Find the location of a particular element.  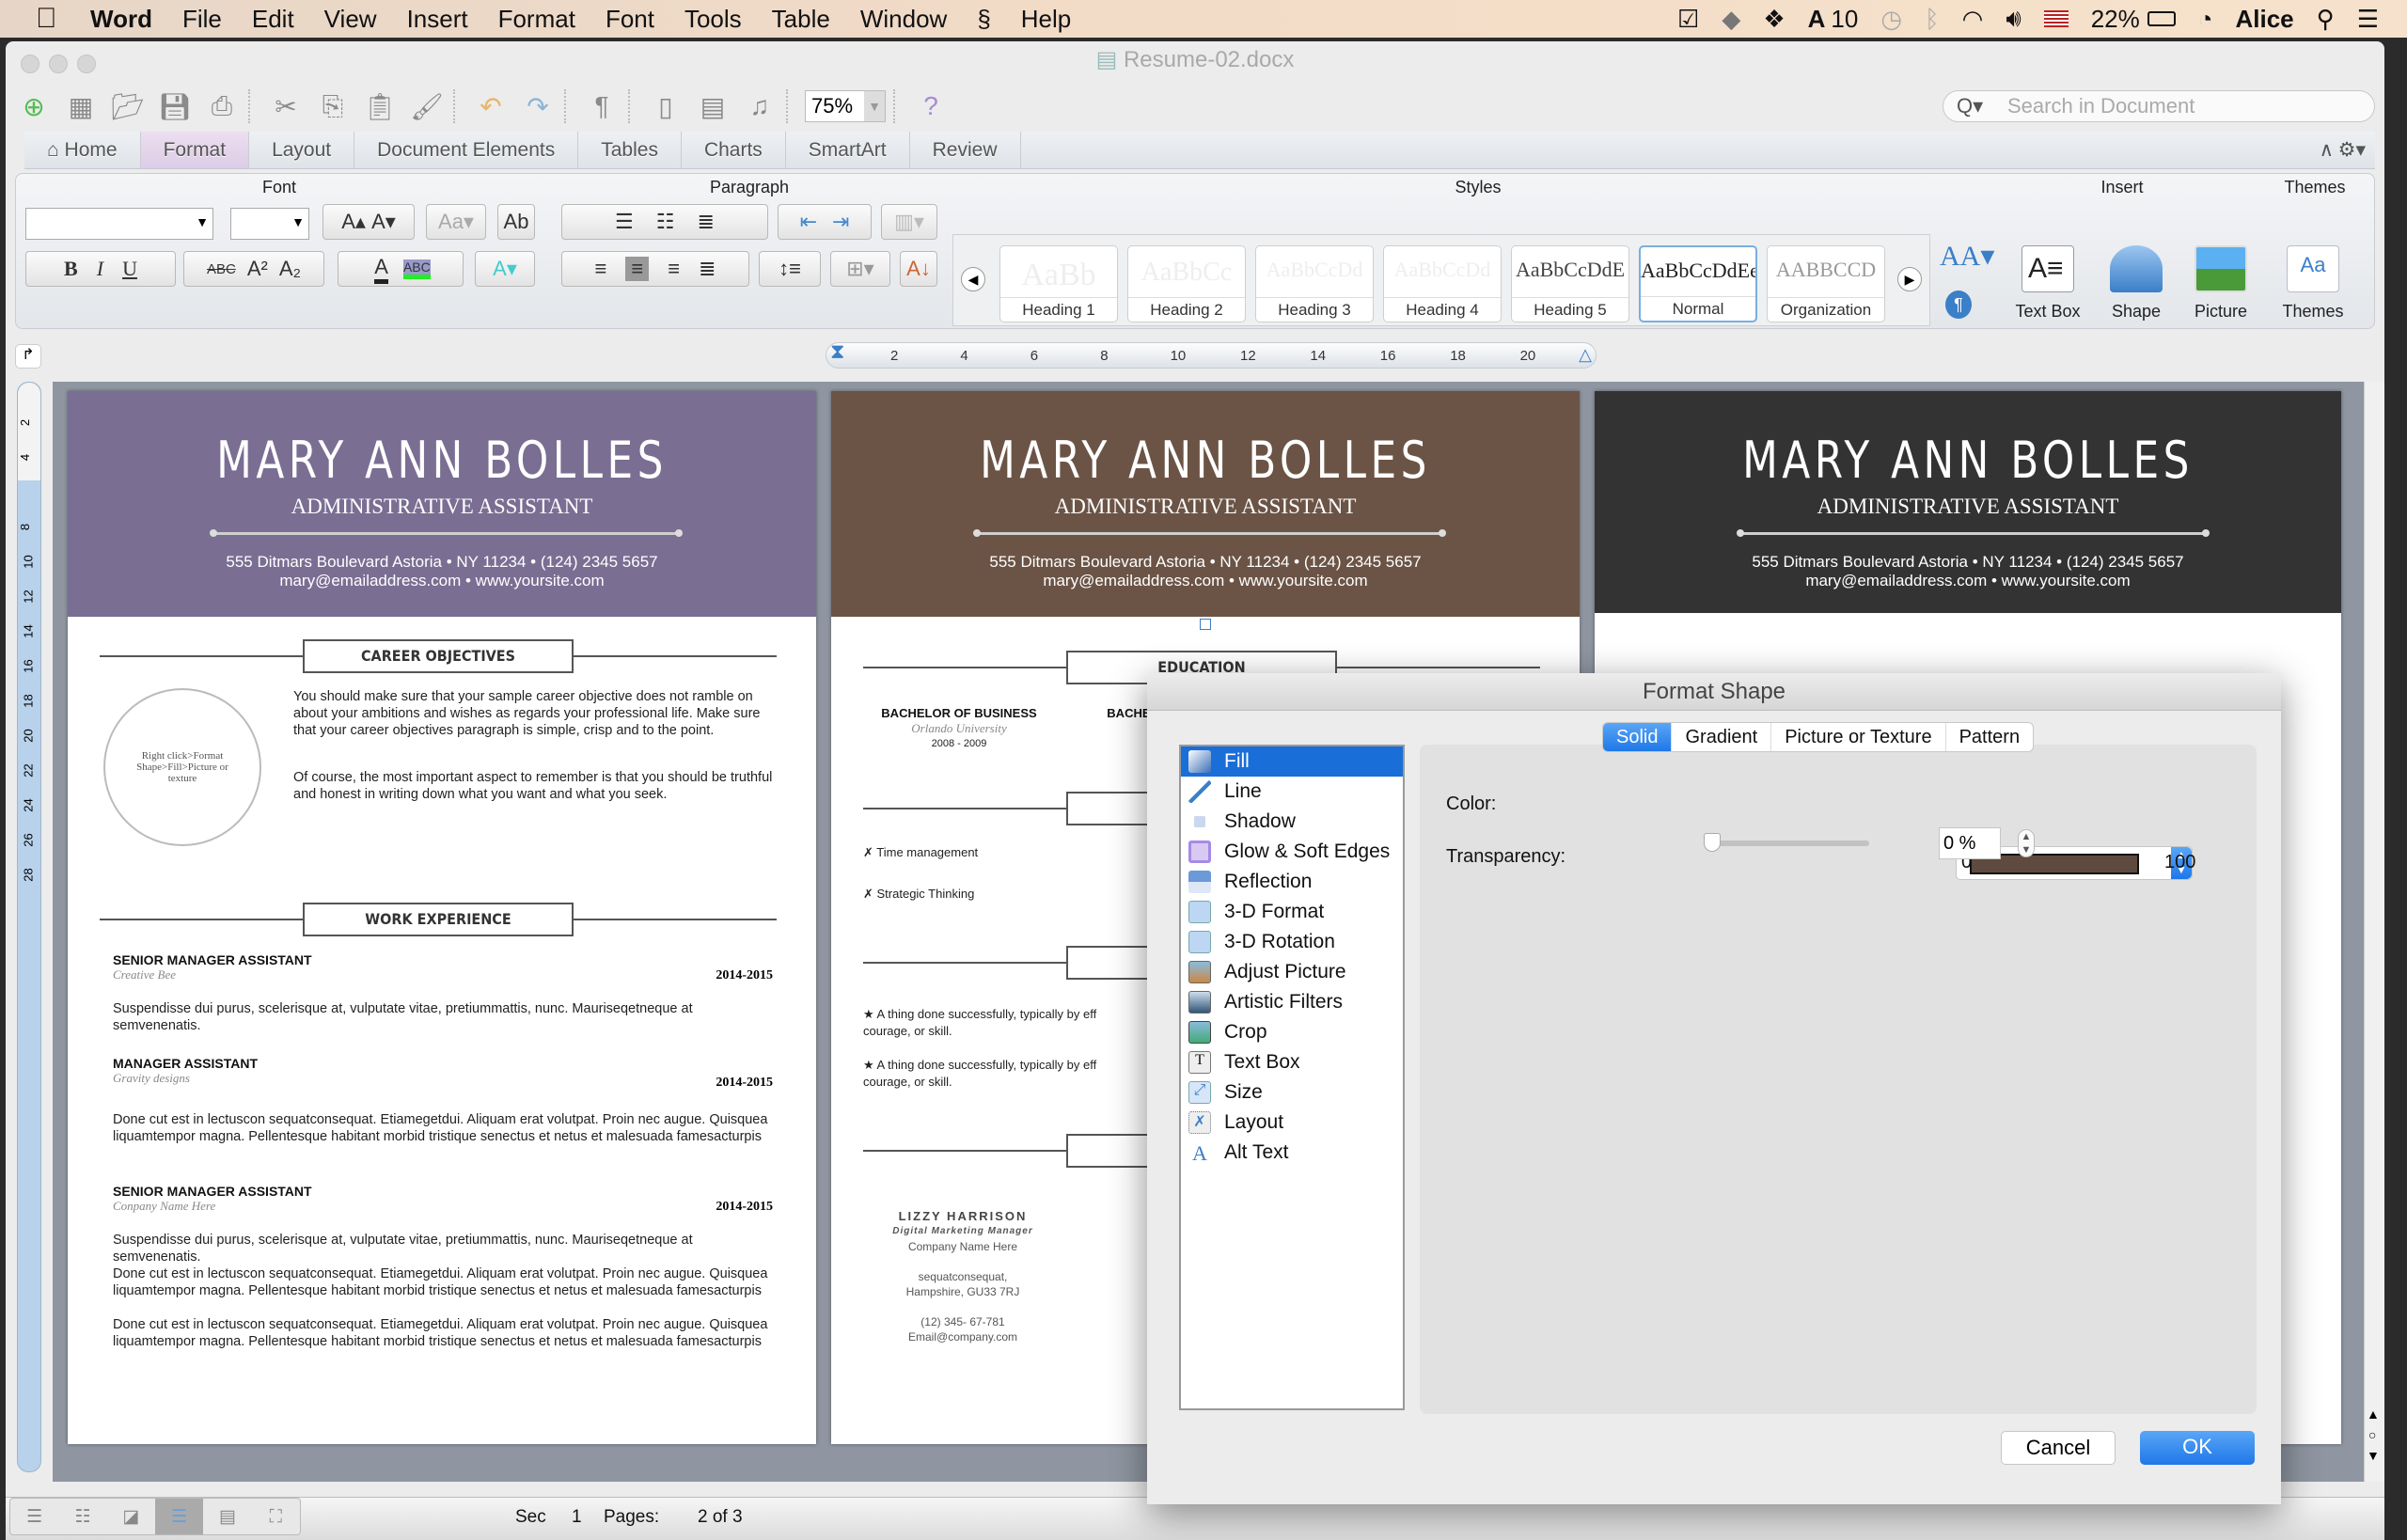

insert-picture-button: Picture is located at coordinates (2221, 283).